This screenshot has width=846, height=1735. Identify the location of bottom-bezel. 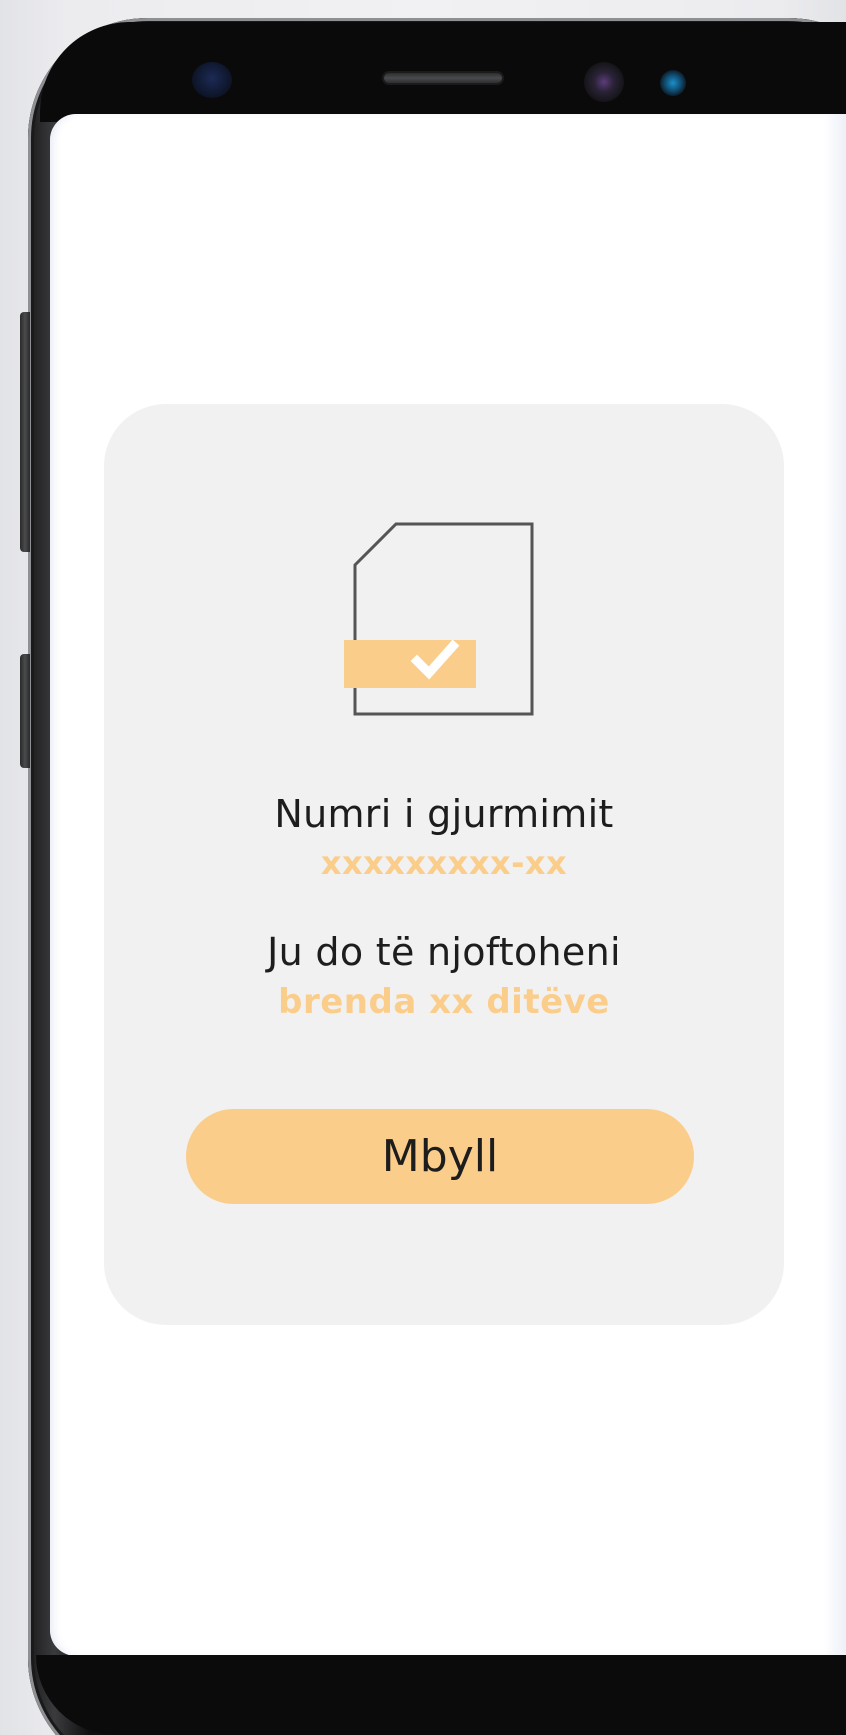
(441, 1695).